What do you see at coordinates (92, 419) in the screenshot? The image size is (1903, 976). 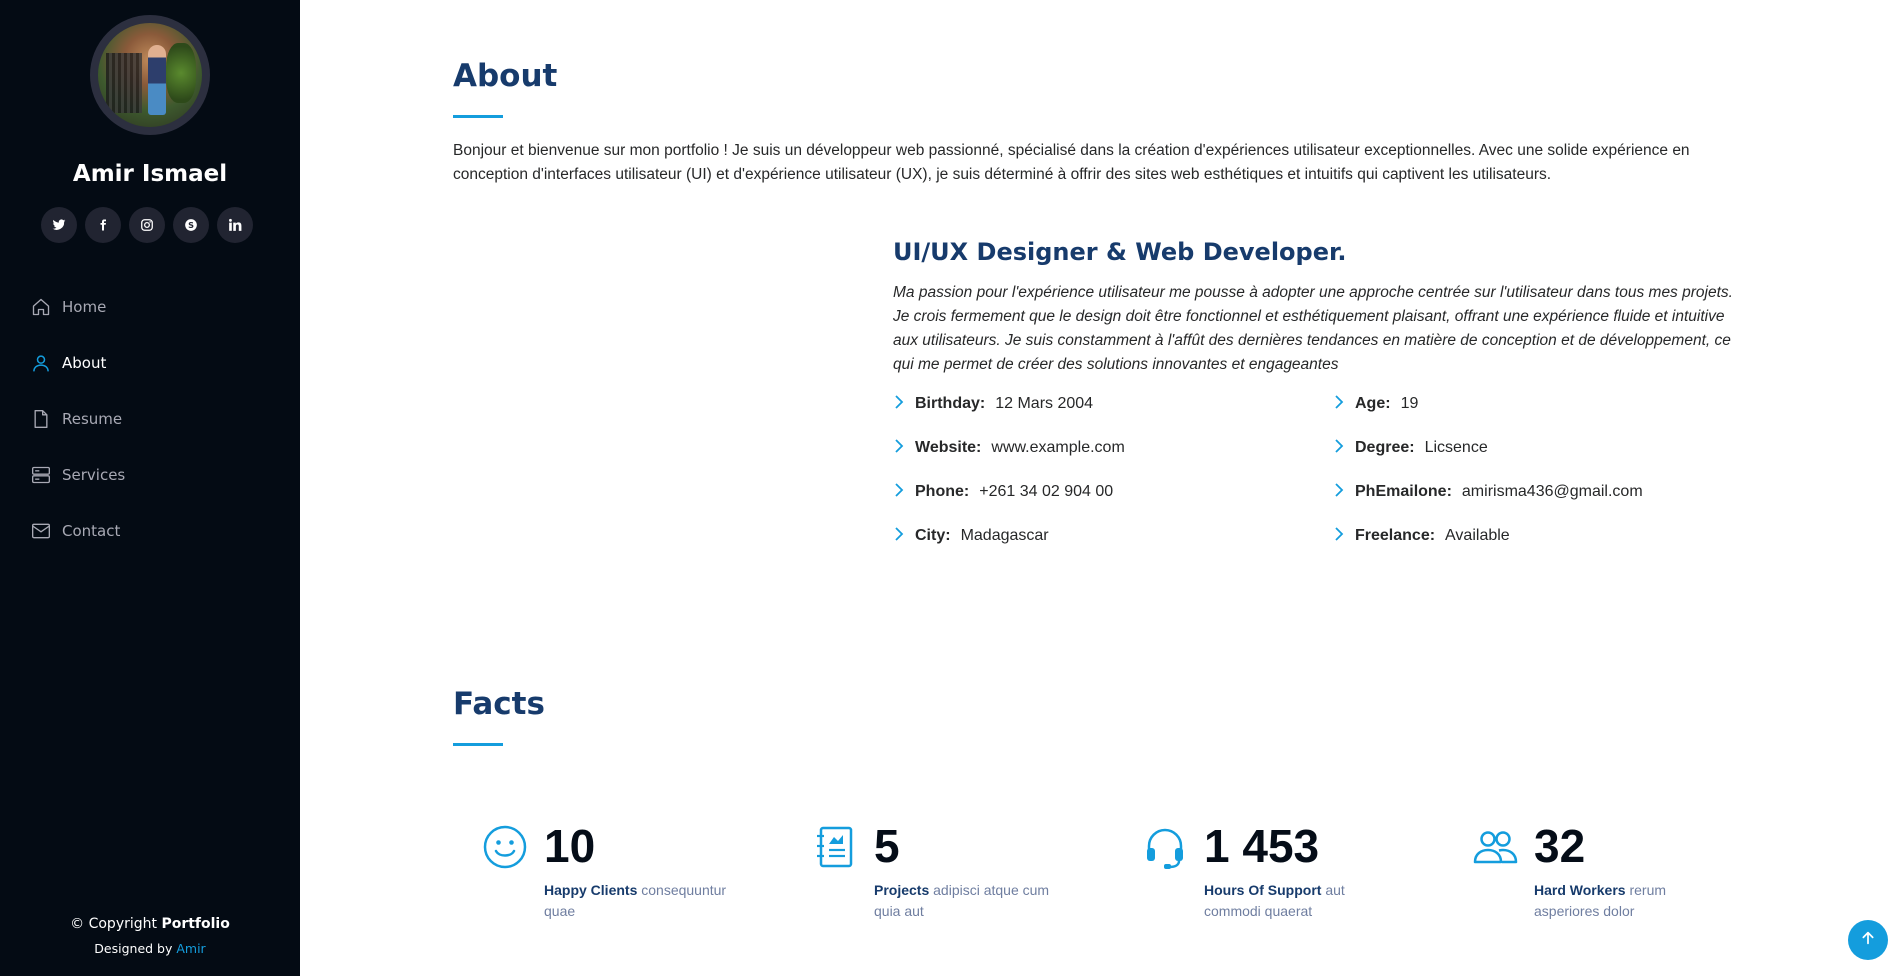 I see `nav-item-label: Resume` at bounding box center [92, 419].